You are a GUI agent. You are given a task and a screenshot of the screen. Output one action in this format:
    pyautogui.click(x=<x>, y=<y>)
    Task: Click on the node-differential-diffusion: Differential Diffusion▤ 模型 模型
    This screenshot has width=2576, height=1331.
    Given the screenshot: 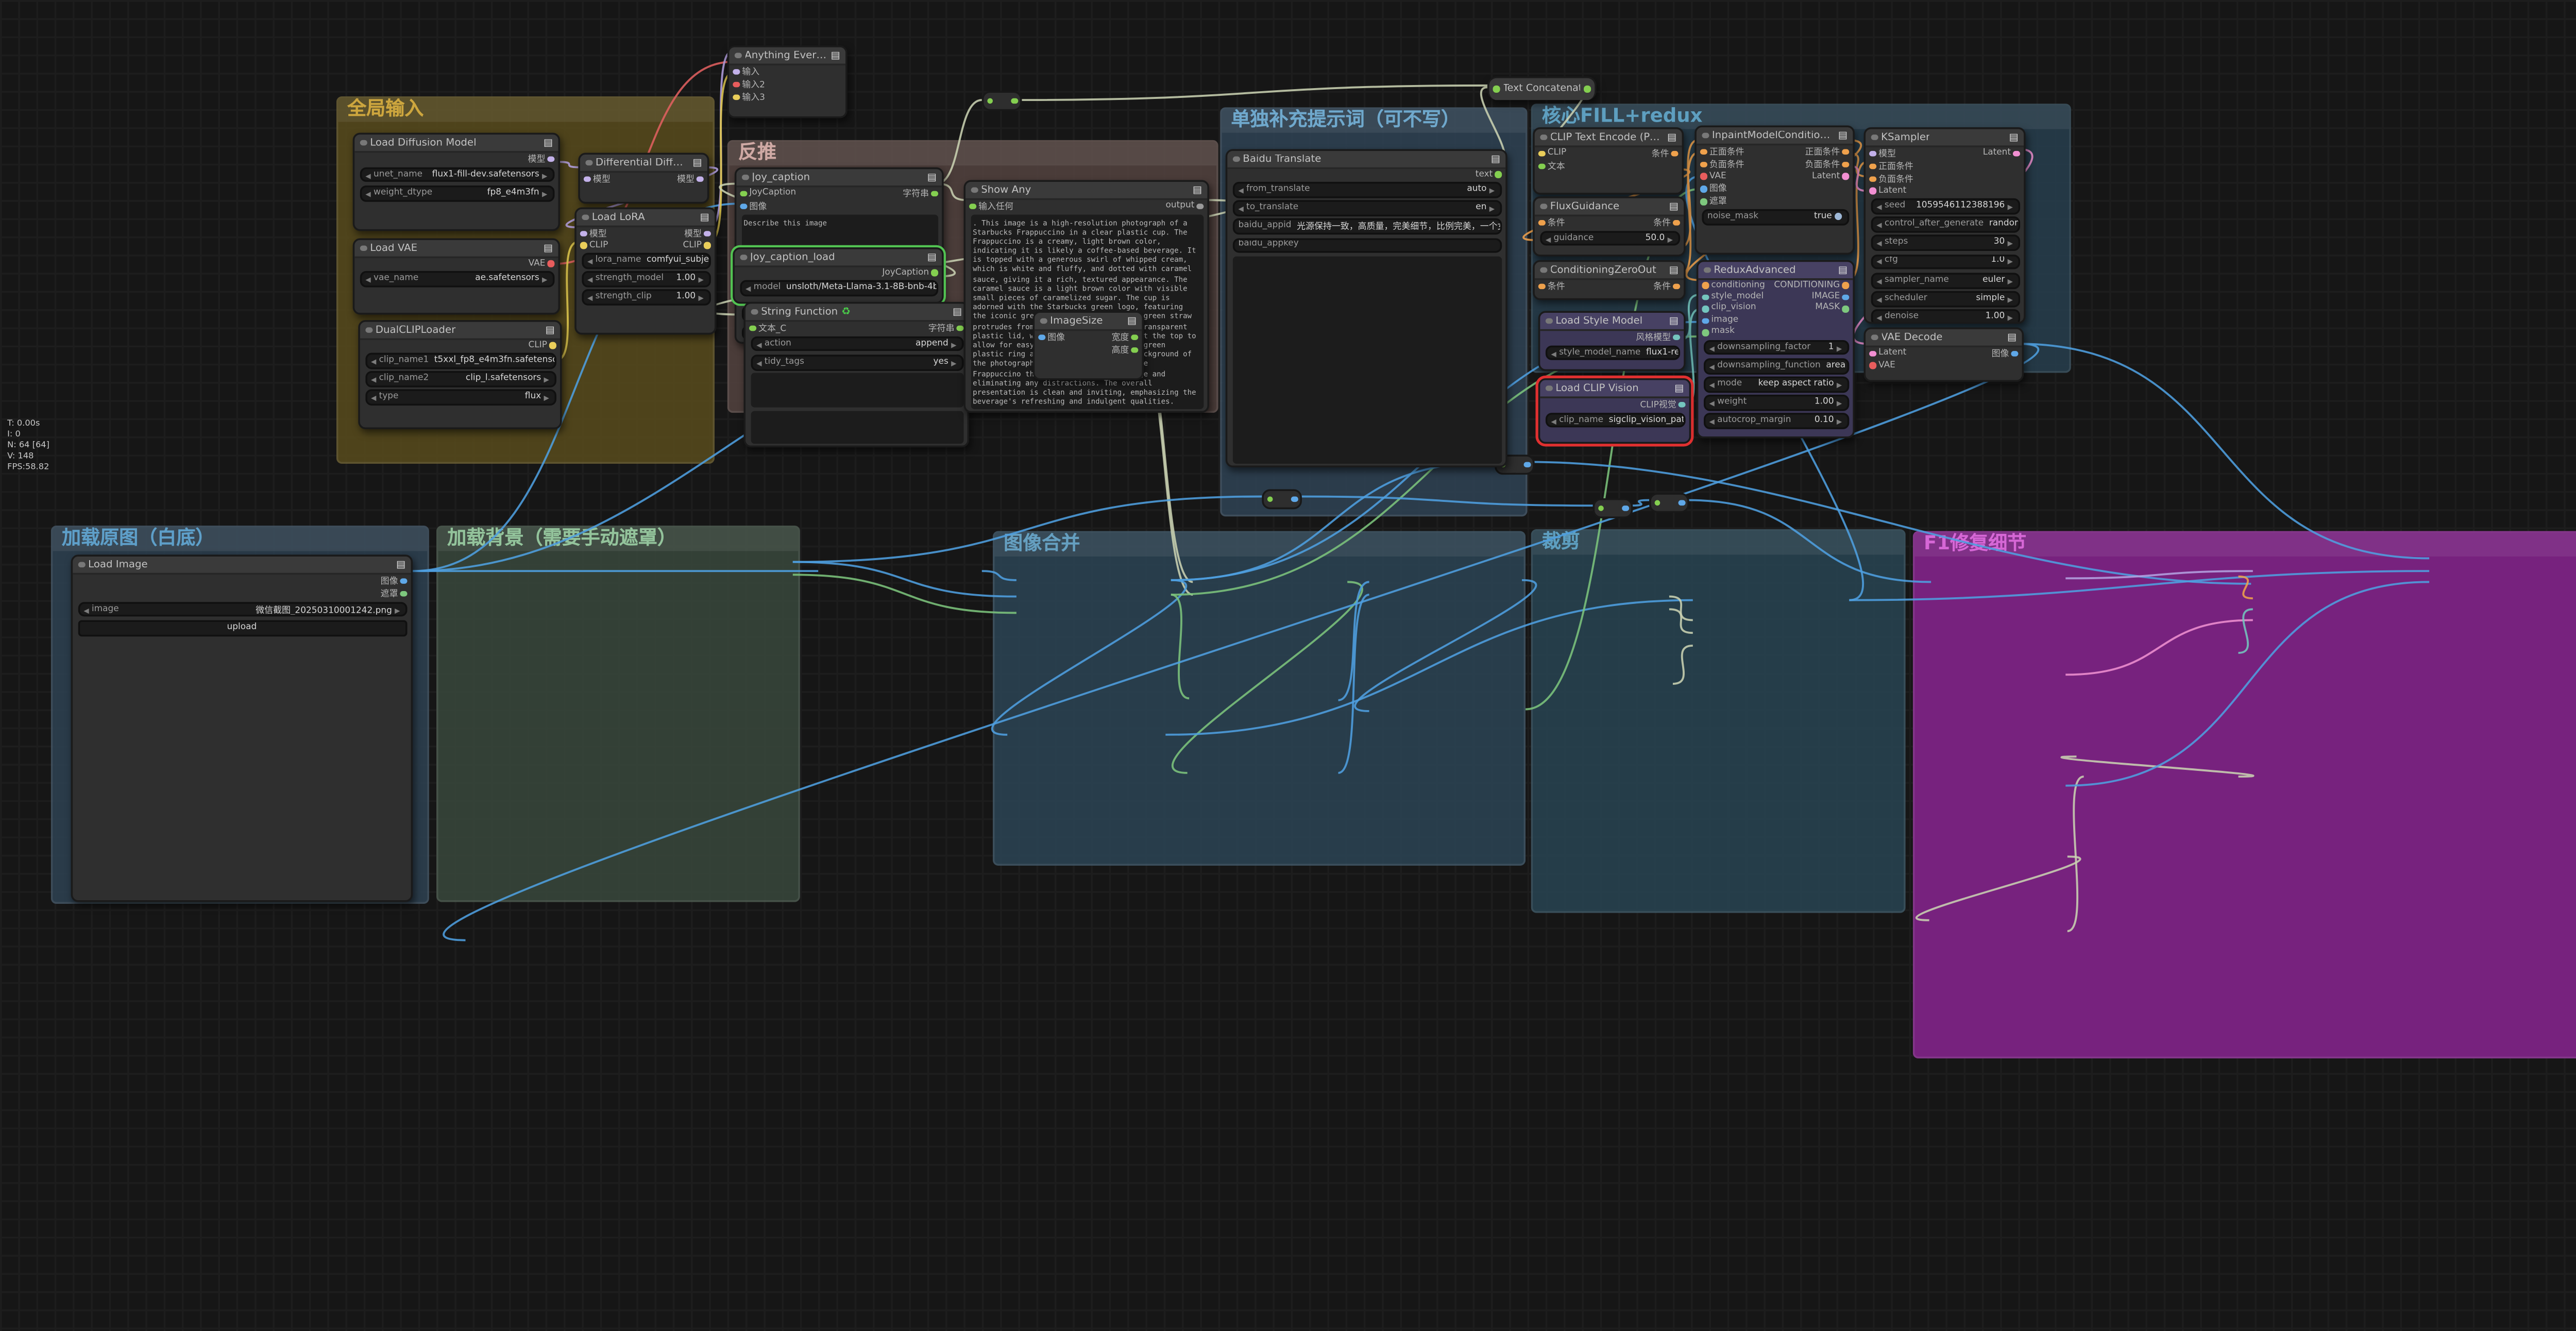 What is the action you would take?
    pyautogui.click(x=643, y=178)
    